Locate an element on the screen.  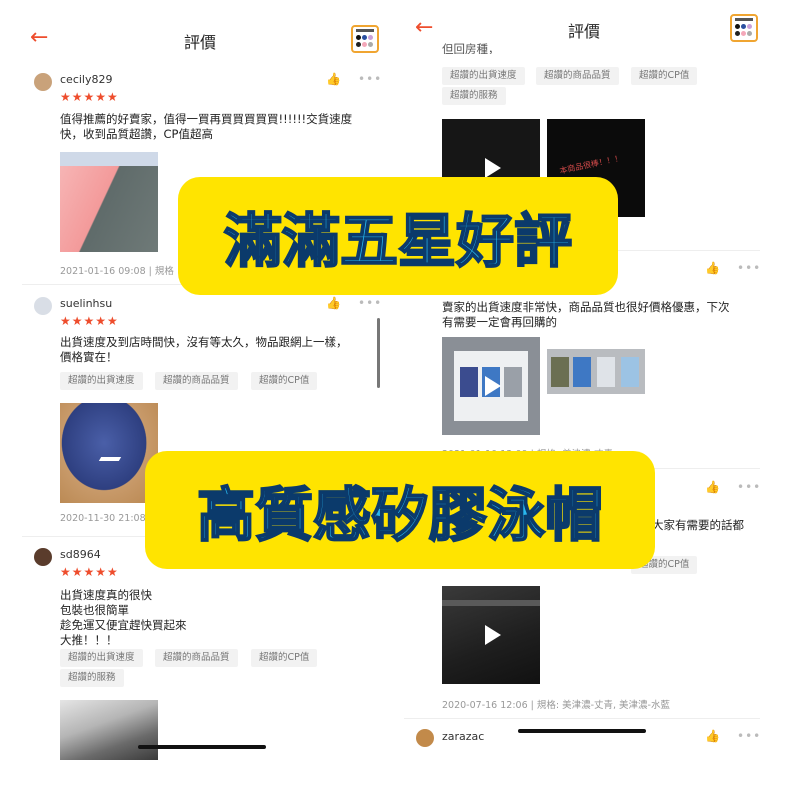
divider is located at coordinates (582, 718).